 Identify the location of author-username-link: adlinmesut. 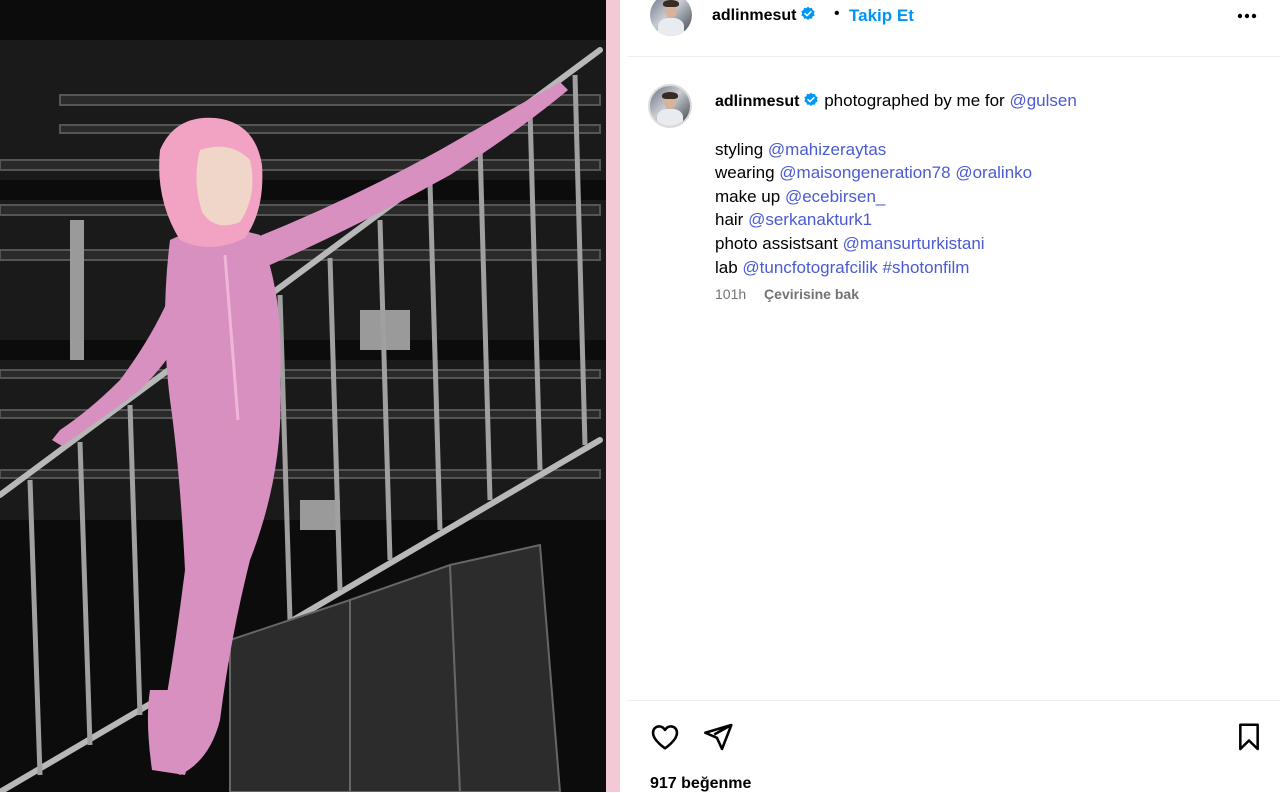
(764, 15).